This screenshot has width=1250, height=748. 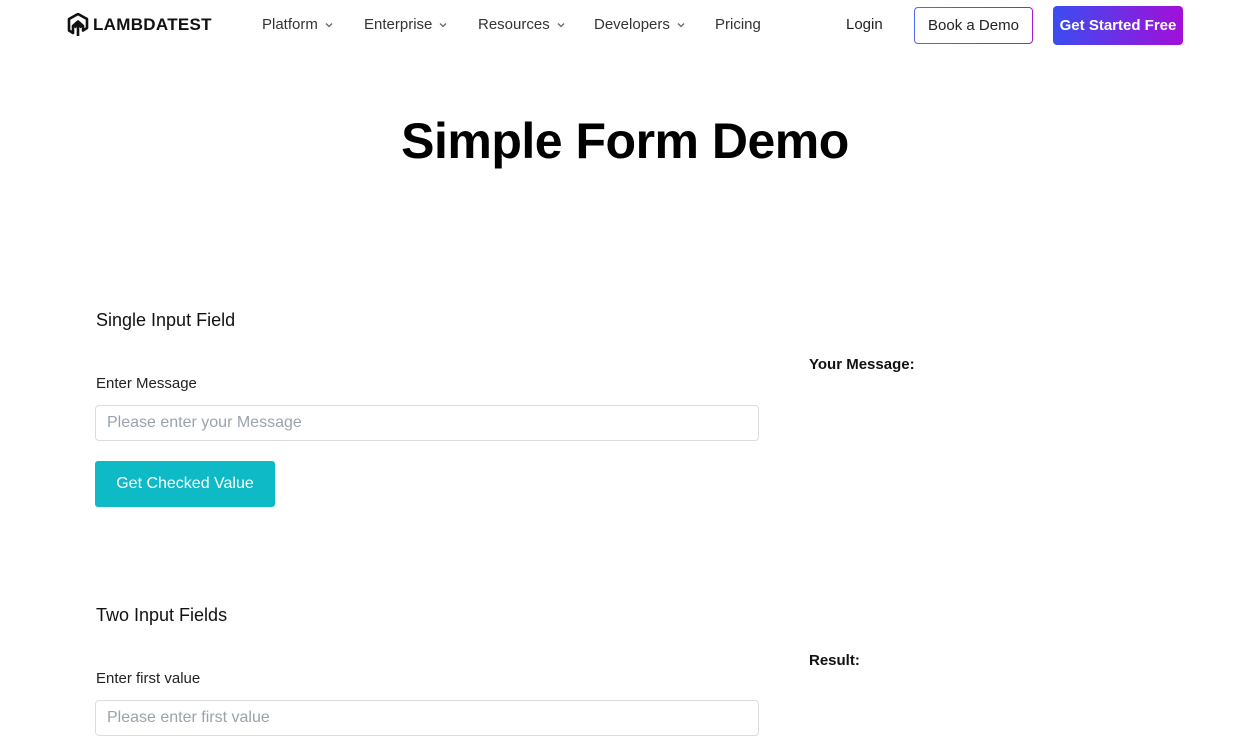 I want to click on lambdatest-logo-icon, so click(x=78, y=24).